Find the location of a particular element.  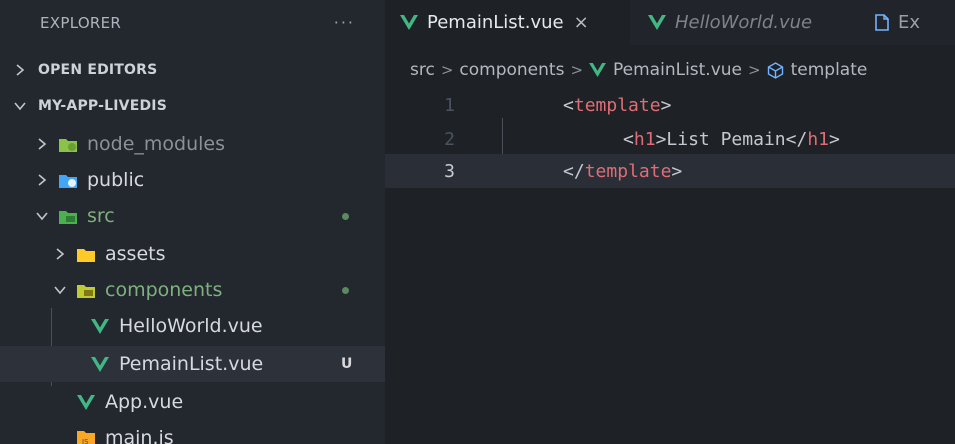

git-untracked-badge: U is located at coordinates (347, 364).